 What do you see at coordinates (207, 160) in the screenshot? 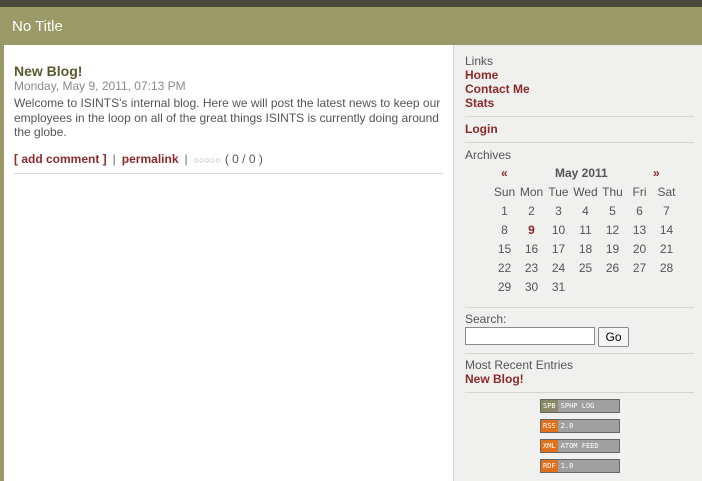
I see `rating-stars-icon: ○○○○○` at bounding box center [207, 160].